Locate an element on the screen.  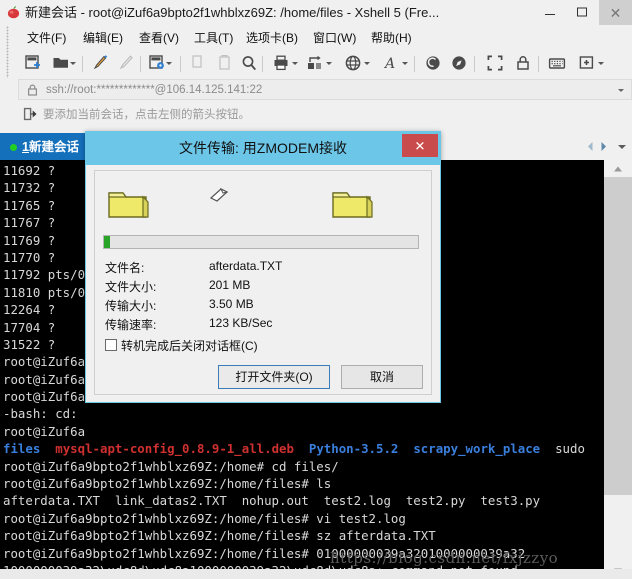
add-session-dropdown-icon is located at coordinates (601, 63).